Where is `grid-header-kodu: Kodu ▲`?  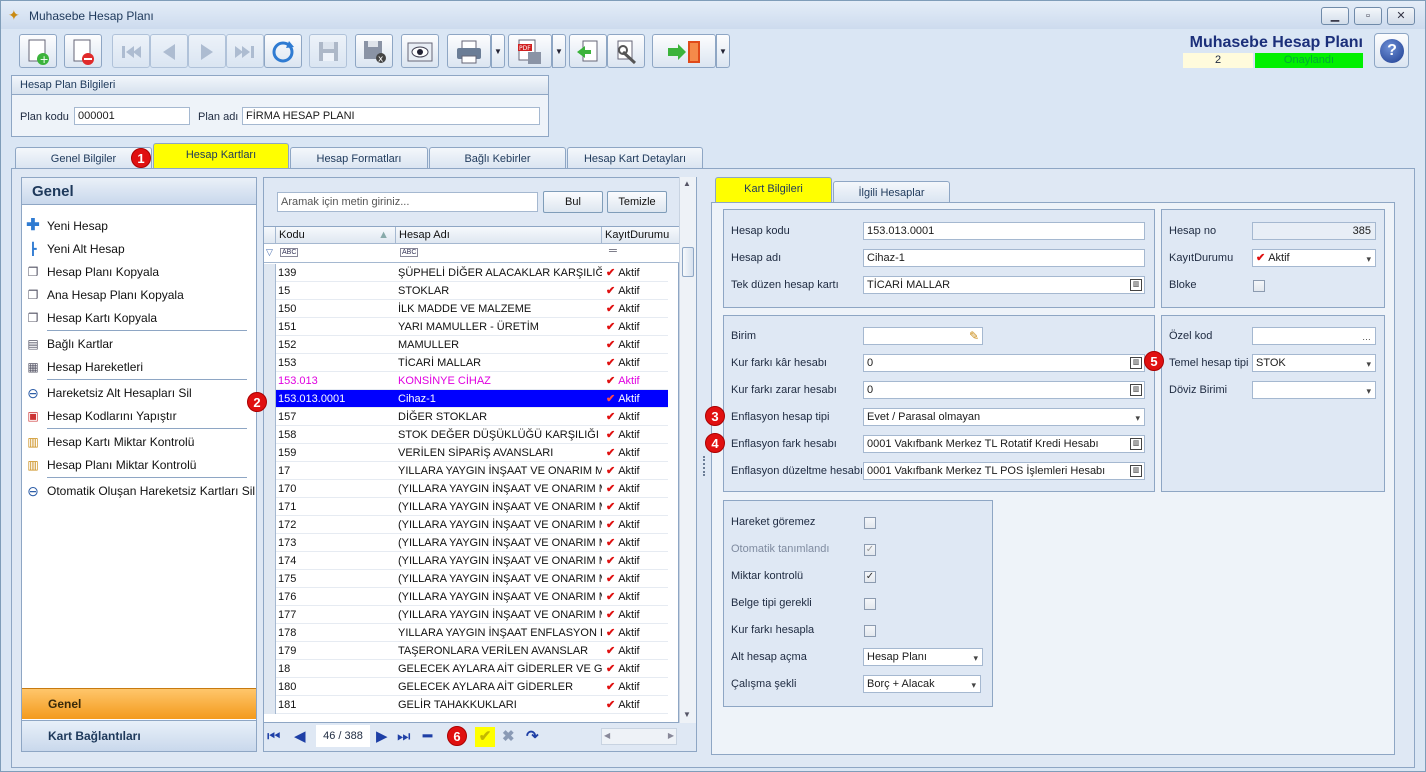 grid-header-kodu: Kodu ▲ is located at coordinates (336, 235).